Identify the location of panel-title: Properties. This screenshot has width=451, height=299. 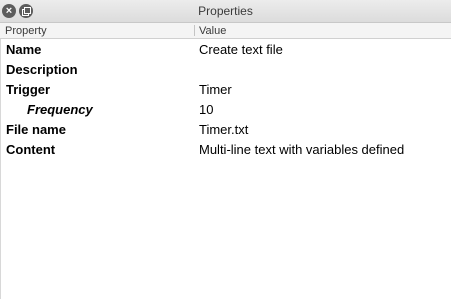
(225, 11).